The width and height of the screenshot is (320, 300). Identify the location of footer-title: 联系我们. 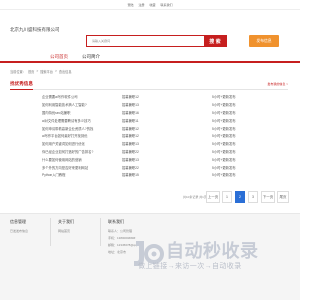
(116, 221).